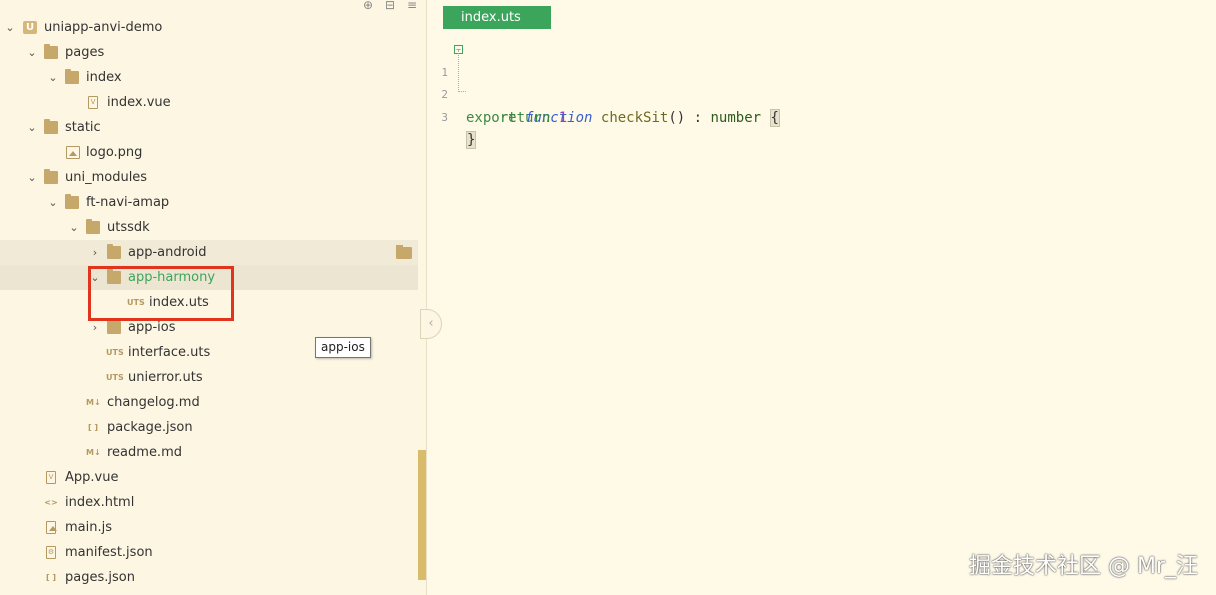 The height and width of the screenshot is (595, 1216). What do you see at coordinates (209, 427) in the screenshot?
I see `tree-item-package-json: [ ] package.json` at bounding box center [209, 427].